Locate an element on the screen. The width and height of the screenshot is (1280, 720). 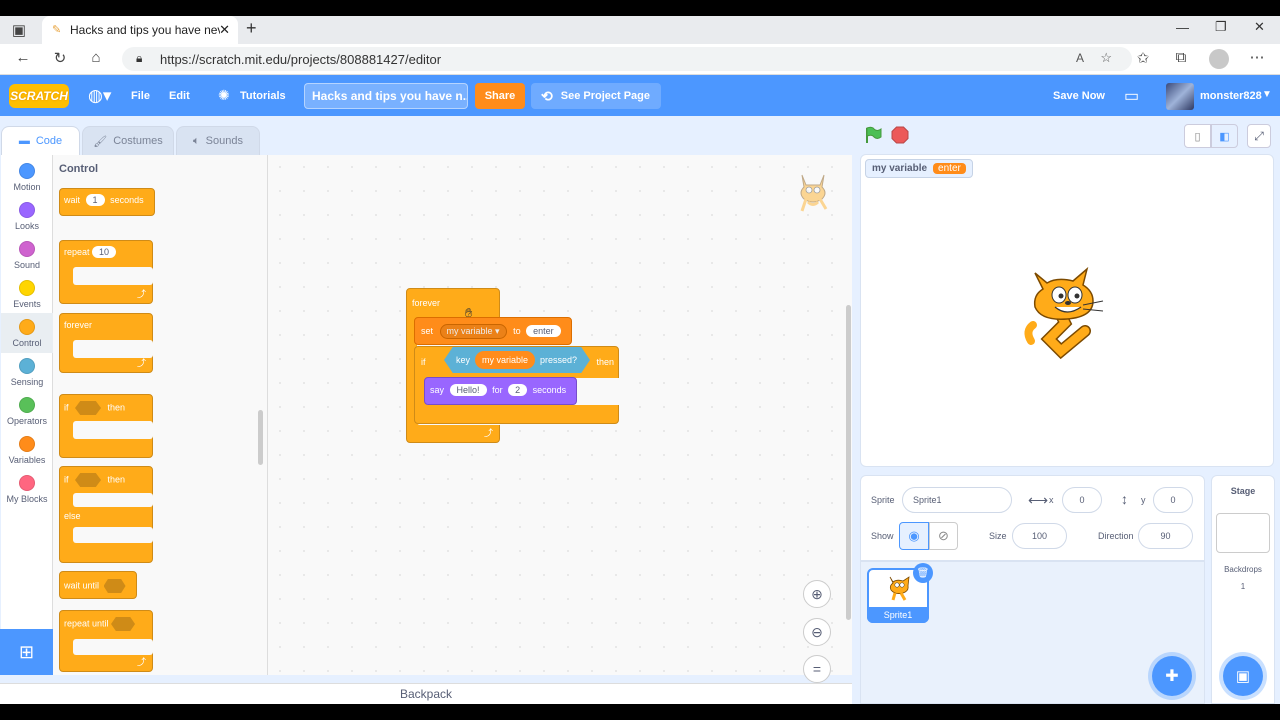
eye-icon: ◉ is located at coordinates (914, 535).